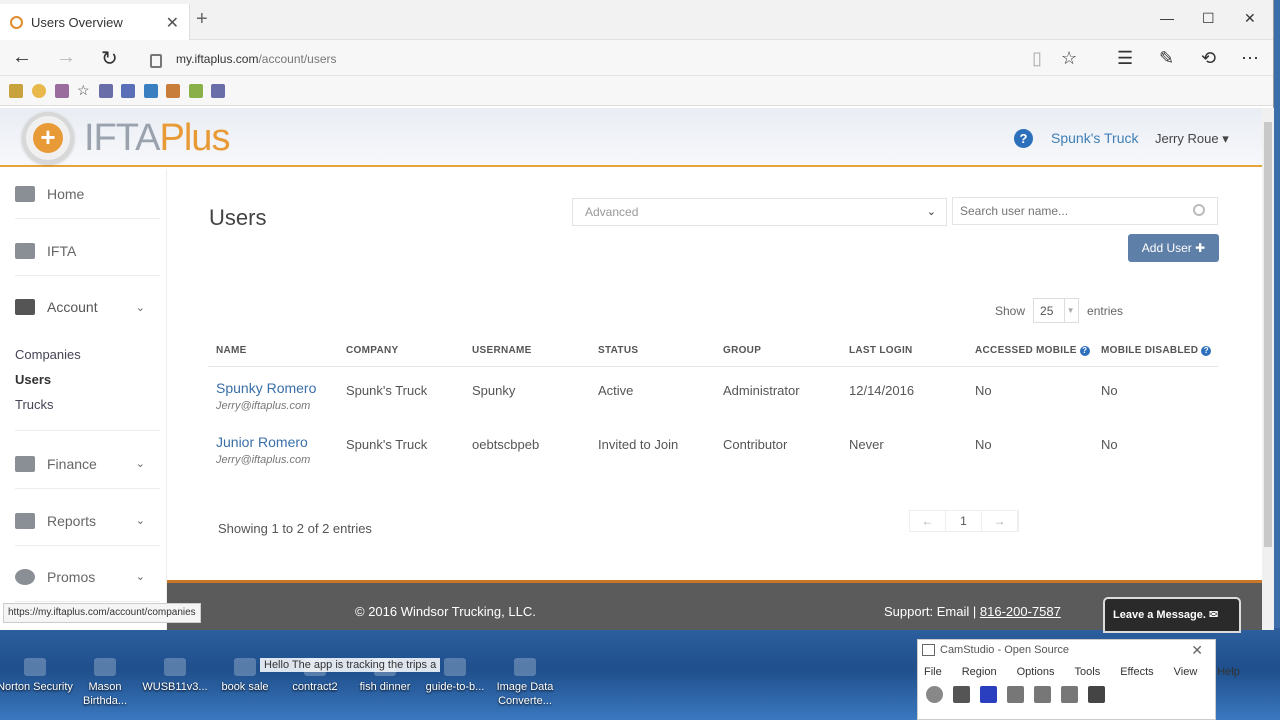 The image size is (1280, 720). Describe the element at coordinates (33, 379) in the screenshot. I see `sidebar-subitem-users: Users` at that location.